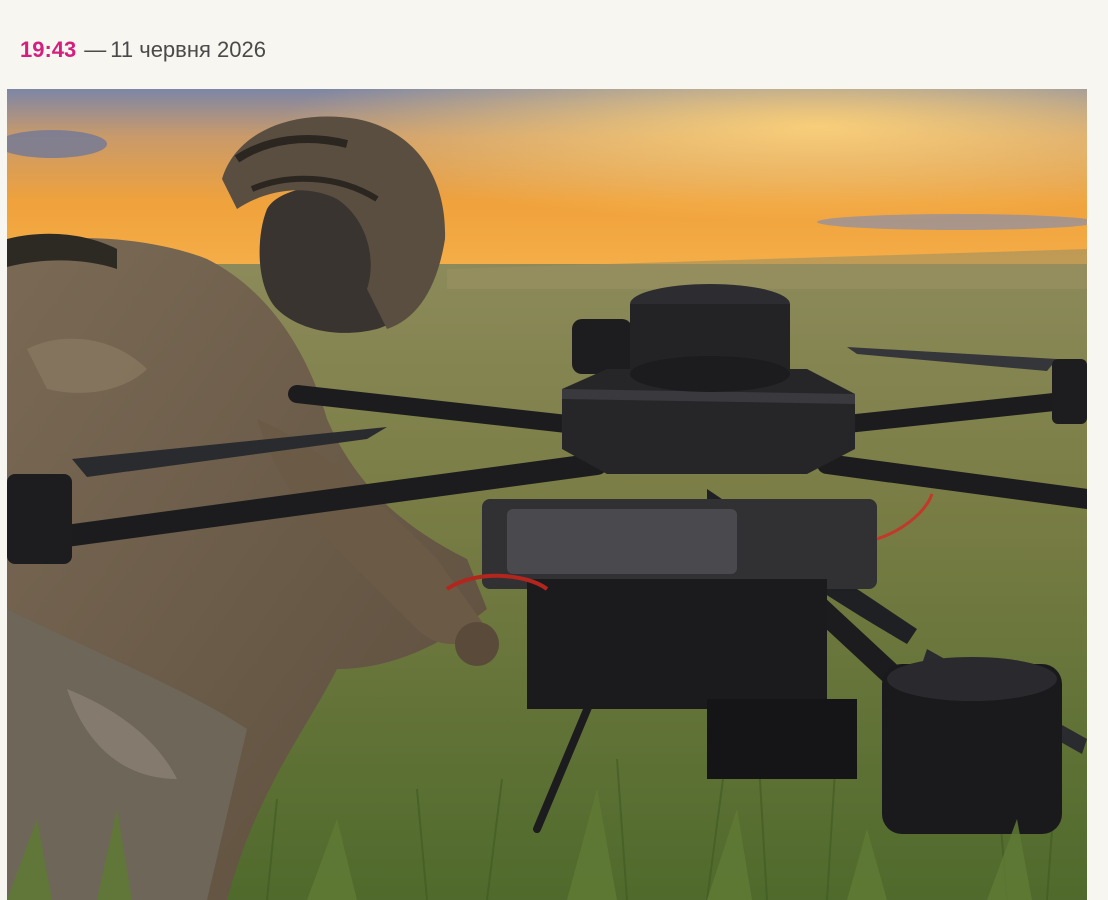 This screenshot has width=1108, height=900. I want to click on article-date: 11 червня 2026, so click(188, 49).